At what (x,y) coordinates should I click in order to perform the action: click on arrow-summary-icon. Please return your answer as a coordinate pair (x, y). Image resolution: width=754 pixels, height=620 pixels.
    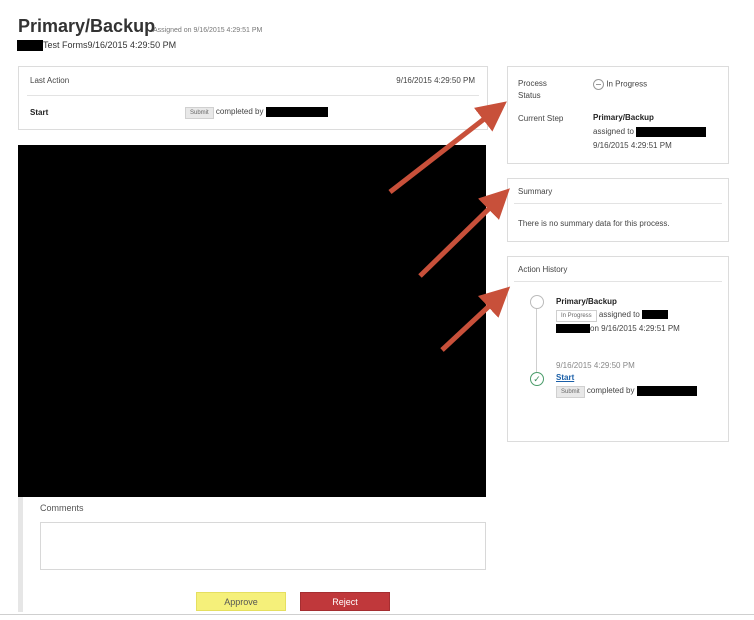
    Looking at the image, I should click on (464, 233).